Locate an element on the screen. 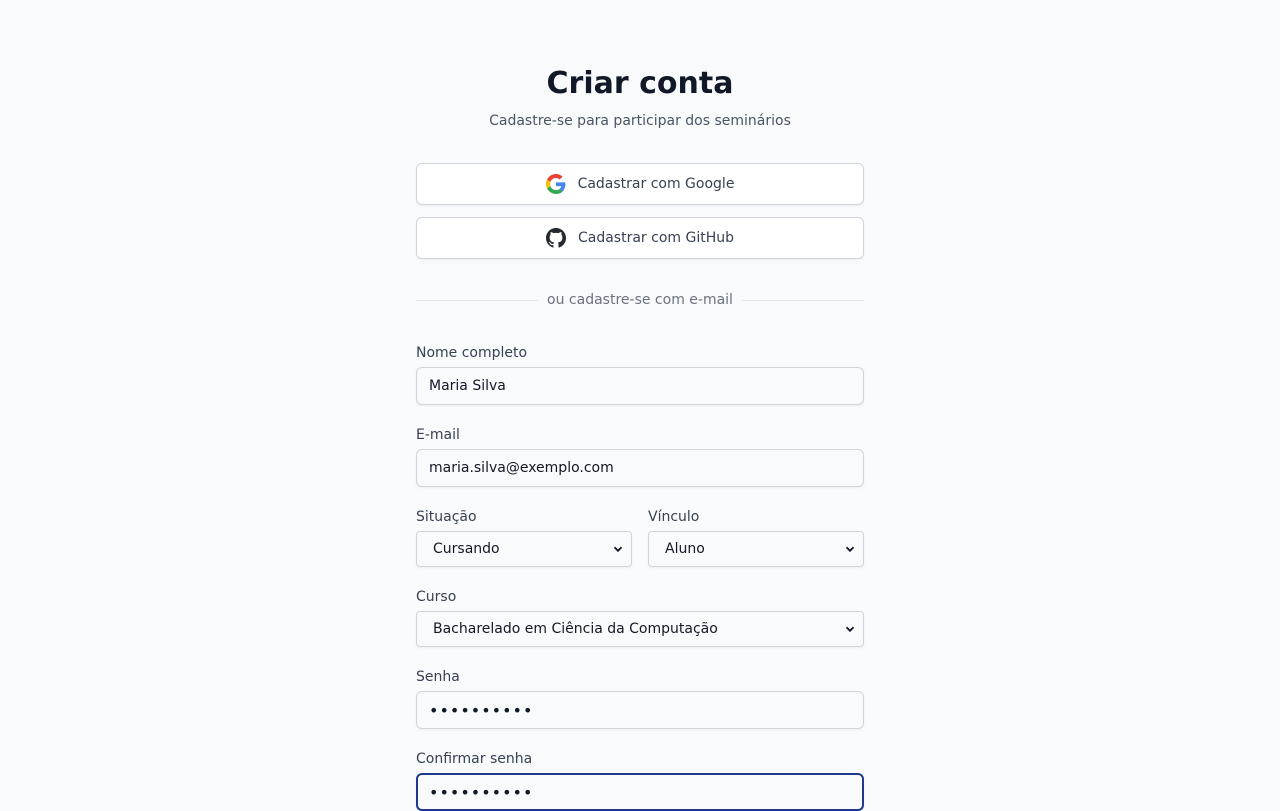 The image size is (1280, 811). email-input: maria.silva@exemplo.com is located at coordinates (640, 468).